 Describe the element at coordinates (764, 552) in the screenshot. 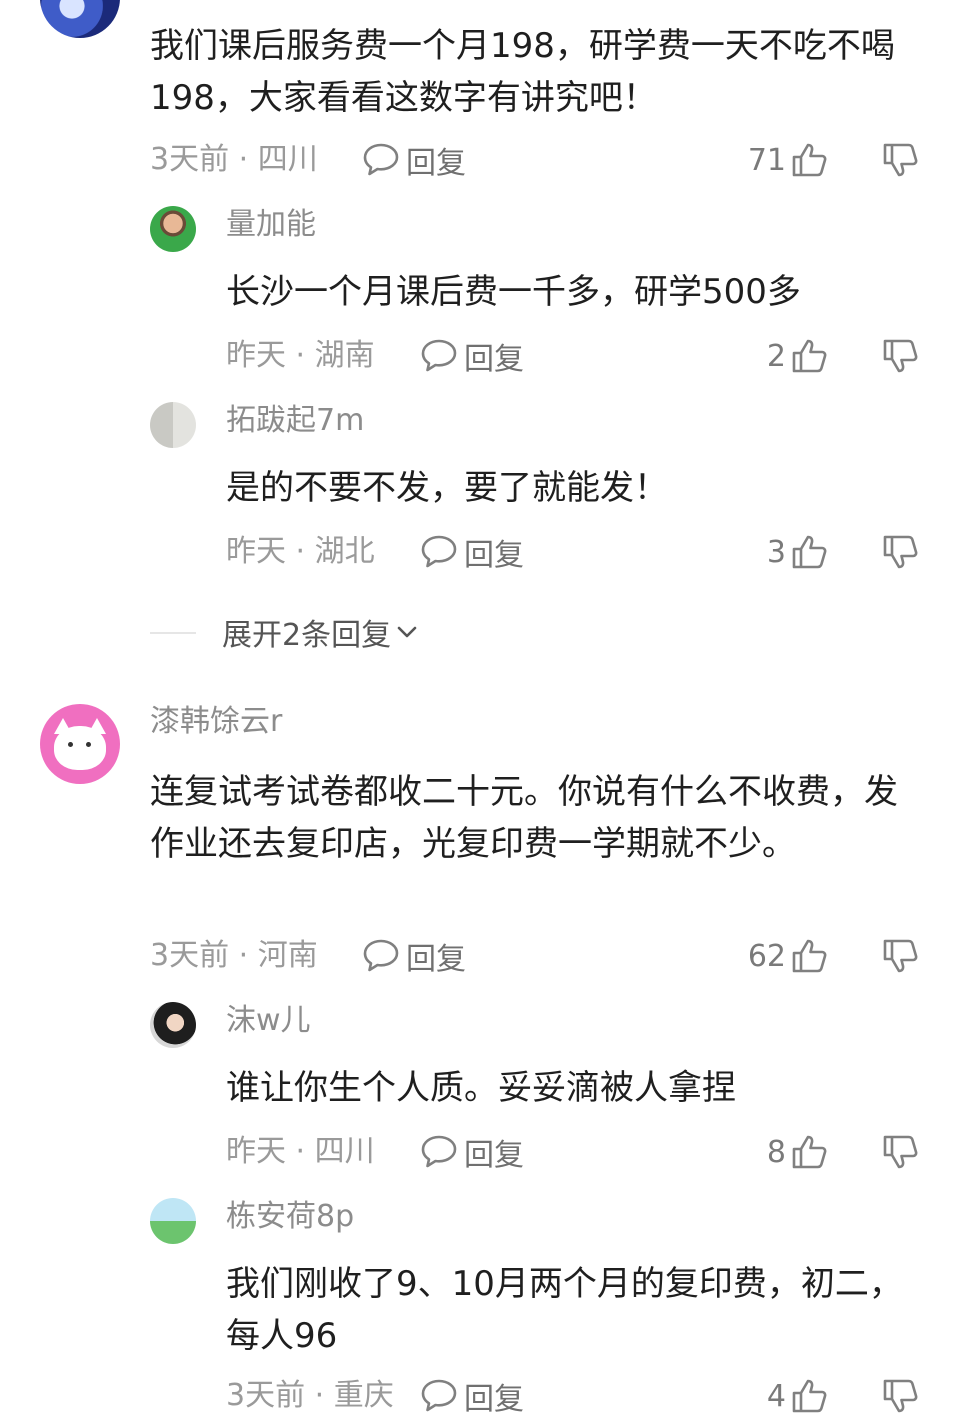

I see `like-button: 3` at that location.